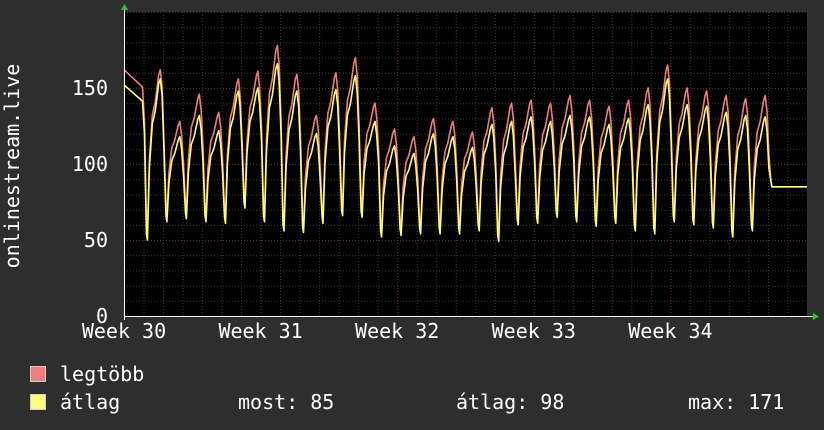 The width and height of the screenshot is (824, 430). Describe the element at coordinates (90, 402) in the screenshot. I see `atlag-label: átlag` at that location.